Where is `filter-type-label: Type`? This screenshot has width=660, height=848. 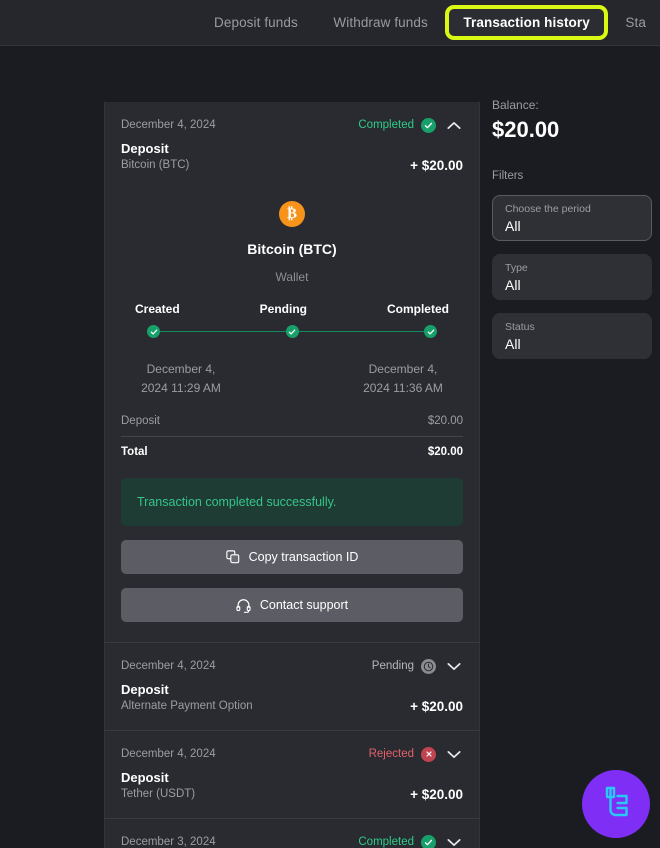 filter-type-label: Type is located at coordinates (516, 268).